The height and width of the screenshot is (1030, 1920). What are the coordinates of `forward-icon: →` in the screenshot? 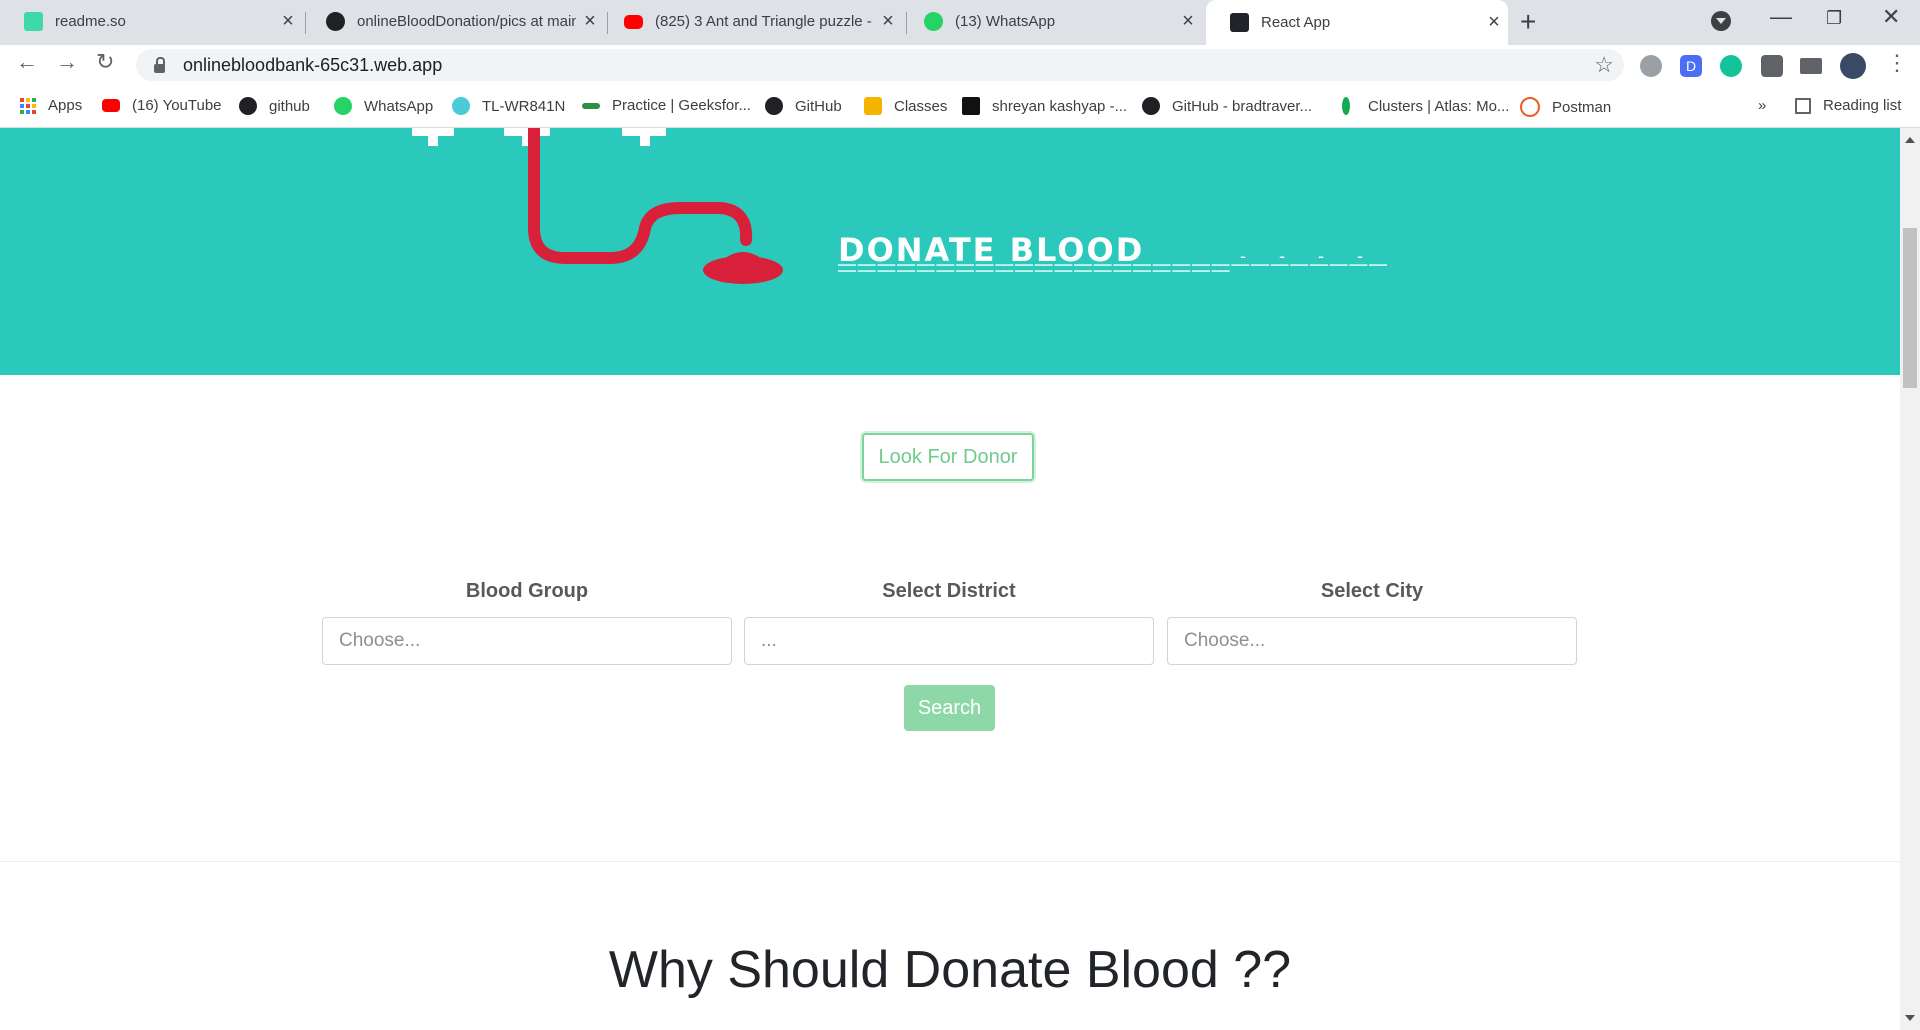 It's located at (67, 62).